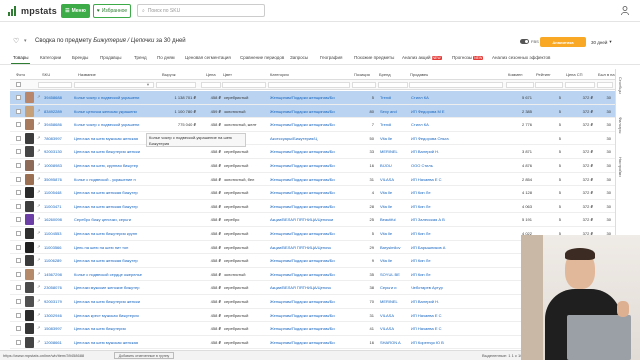 This screenshot has height=360, width=640. What do you see at coordinates (114, 219) in the screenshot?
I see `cell-name: Серебро бижу цепочки, серьги` at bounding box center [114, 219].